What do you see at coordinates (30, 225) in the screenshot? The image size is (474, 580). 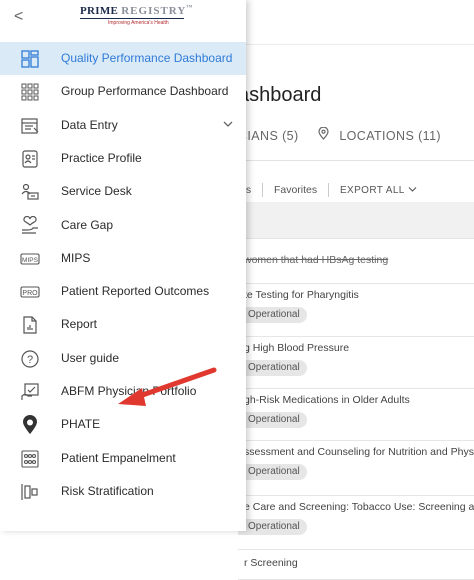 I see `care-gap-hand-heart-icon` at bounding box center [30, 225].